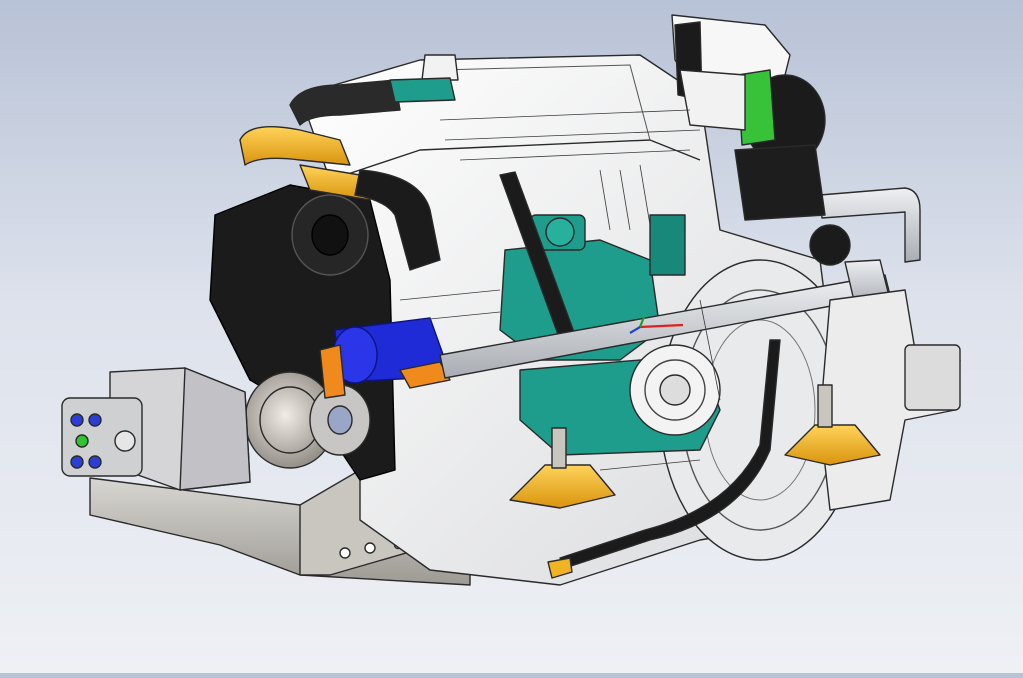 The height and width of the screenshot is (678, 1023). What do you see at coordinates (675, 390) in the screenshot?
I see `oil-filter` at bounding box center [675, 390].